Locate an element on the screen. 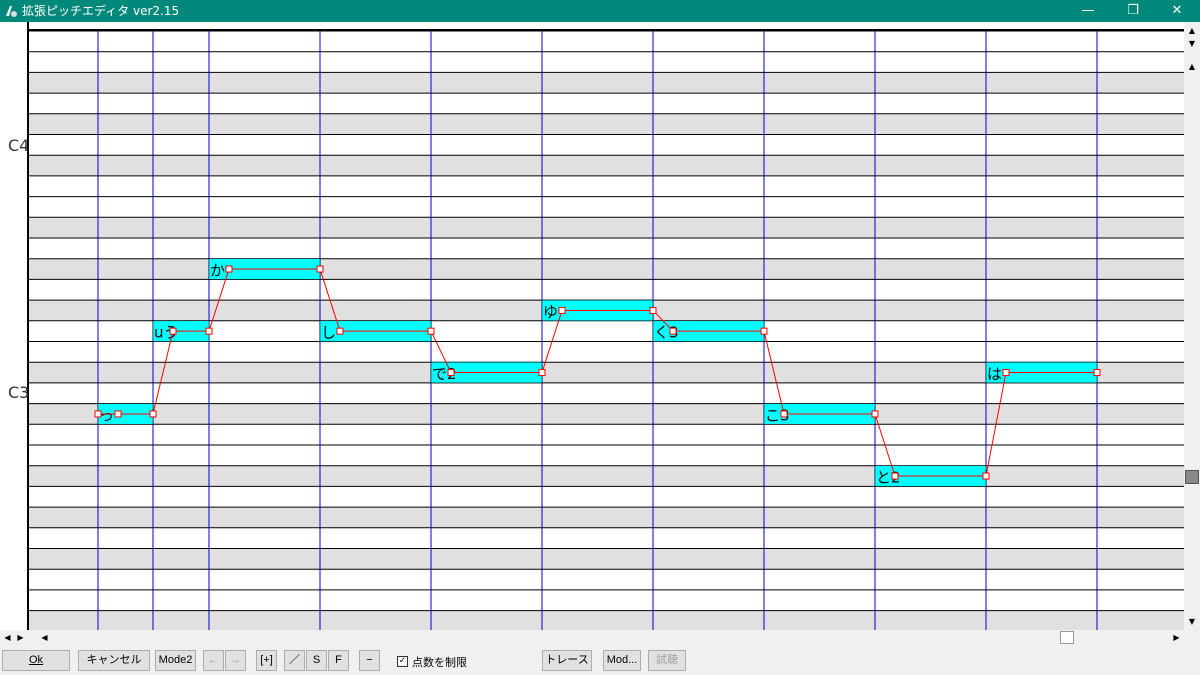 Image resolution: width=1200 pixels, height=675 pixels. limit-points-label: 点数を制限 is located at coordinates (439, 662).